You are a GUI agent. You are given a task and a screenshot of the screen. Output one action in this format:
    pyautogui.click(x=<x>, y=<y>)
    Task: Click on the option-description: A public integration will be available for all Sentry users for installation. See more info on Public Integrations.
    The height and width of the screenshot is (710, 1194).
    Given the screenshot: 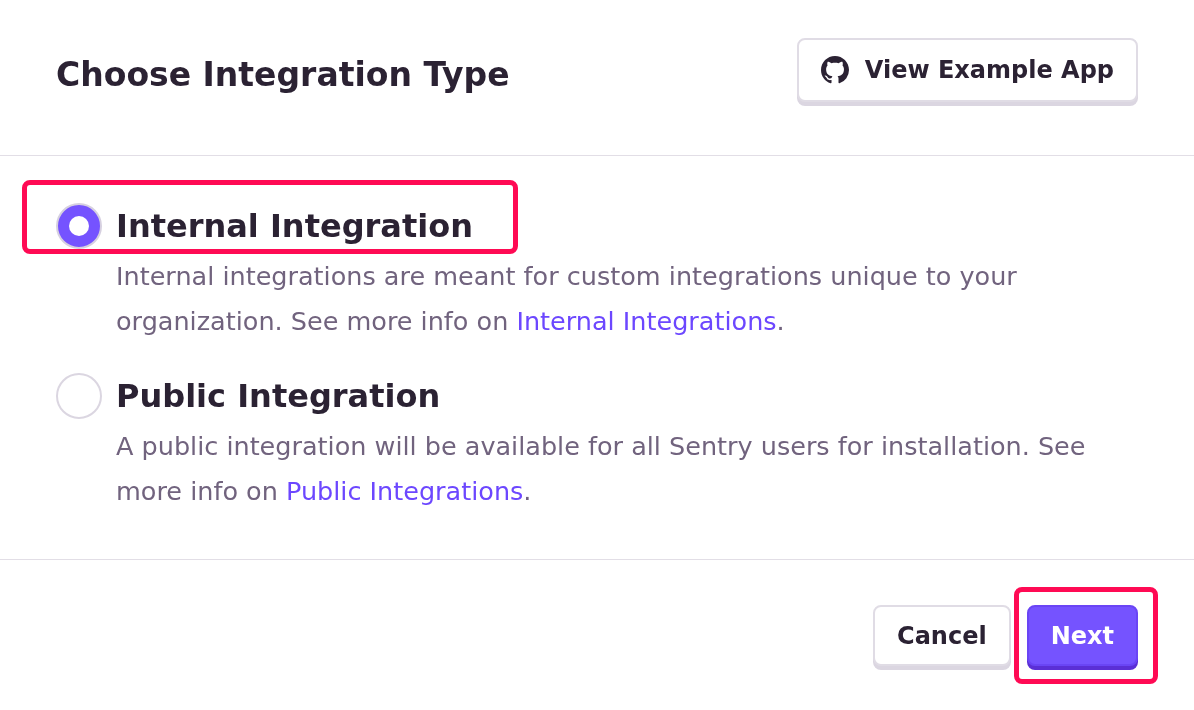 What is the action you would take?
    pyautogui.click(x=601, y=469)
    